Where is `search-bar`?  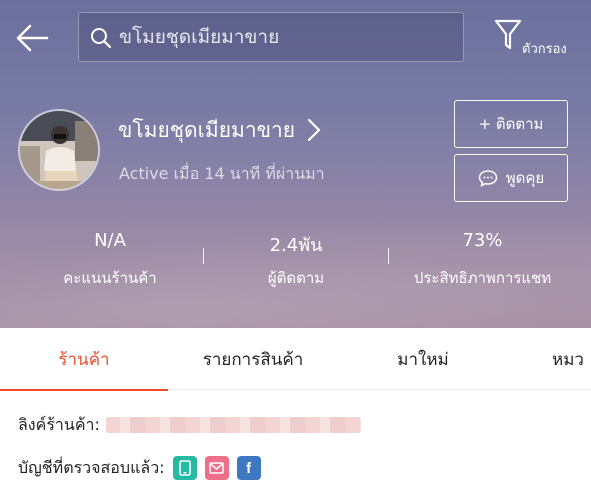
search-bar is located at coordinates (271, 37).